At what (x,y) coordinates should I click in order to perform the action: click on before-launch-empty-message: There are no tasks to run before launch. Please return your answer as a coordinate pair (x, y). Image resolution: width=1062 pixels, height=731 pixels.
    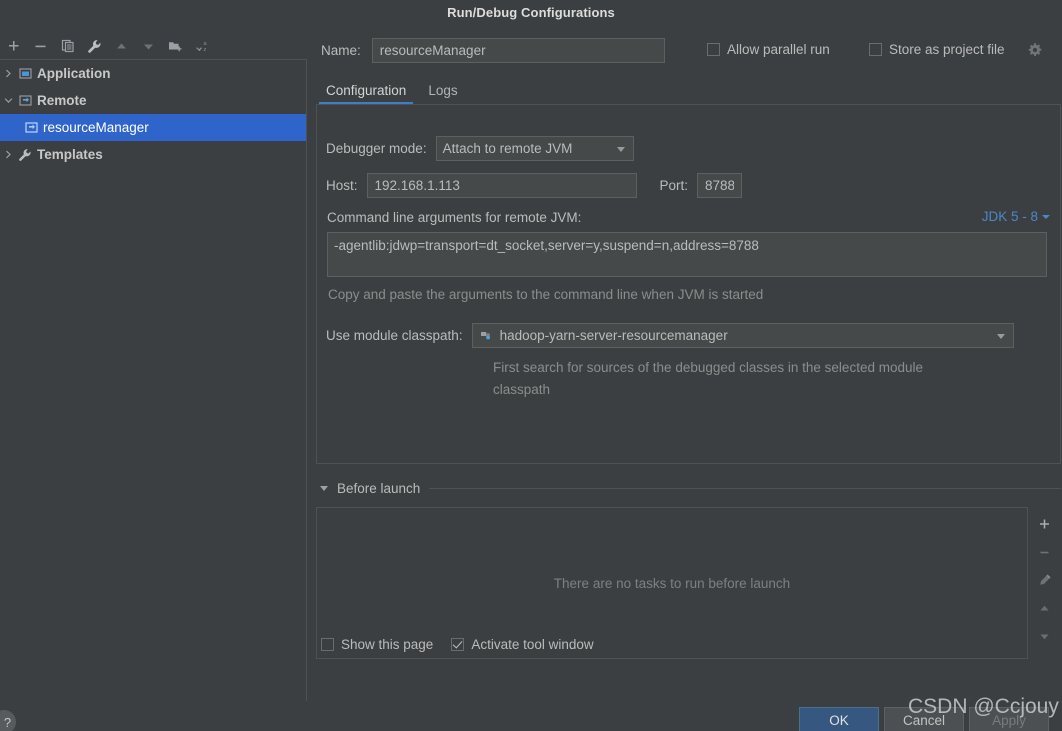
    Looking at the image, I should click on (672, 583).